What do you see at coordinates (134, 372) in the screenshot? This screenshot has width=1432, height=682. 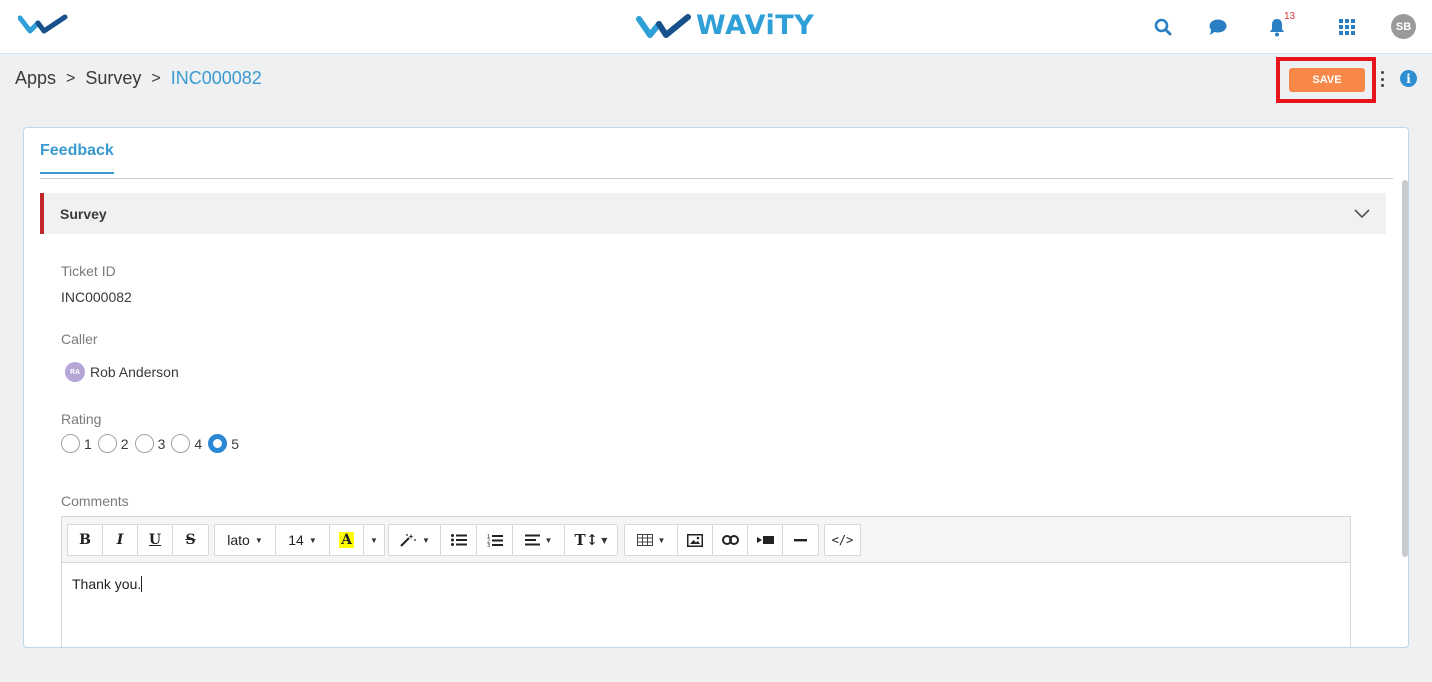 I see `caller-name: Rob Anderson` at bounding box center [134, 372].